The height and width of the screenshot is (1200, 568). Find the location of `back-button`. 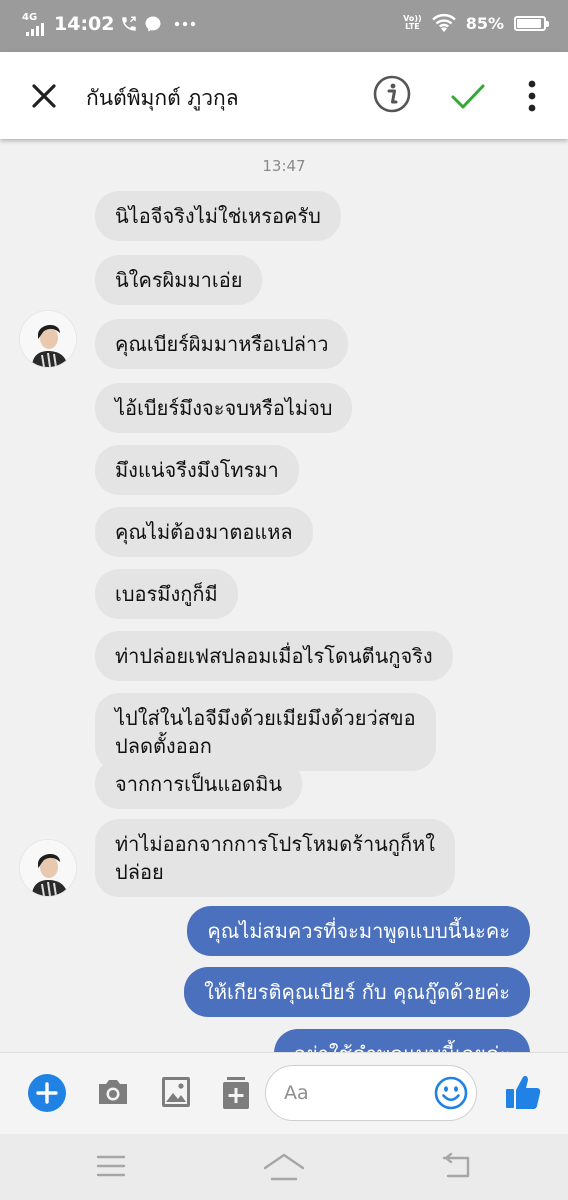

back-button is located at coordinates (456, 1168).